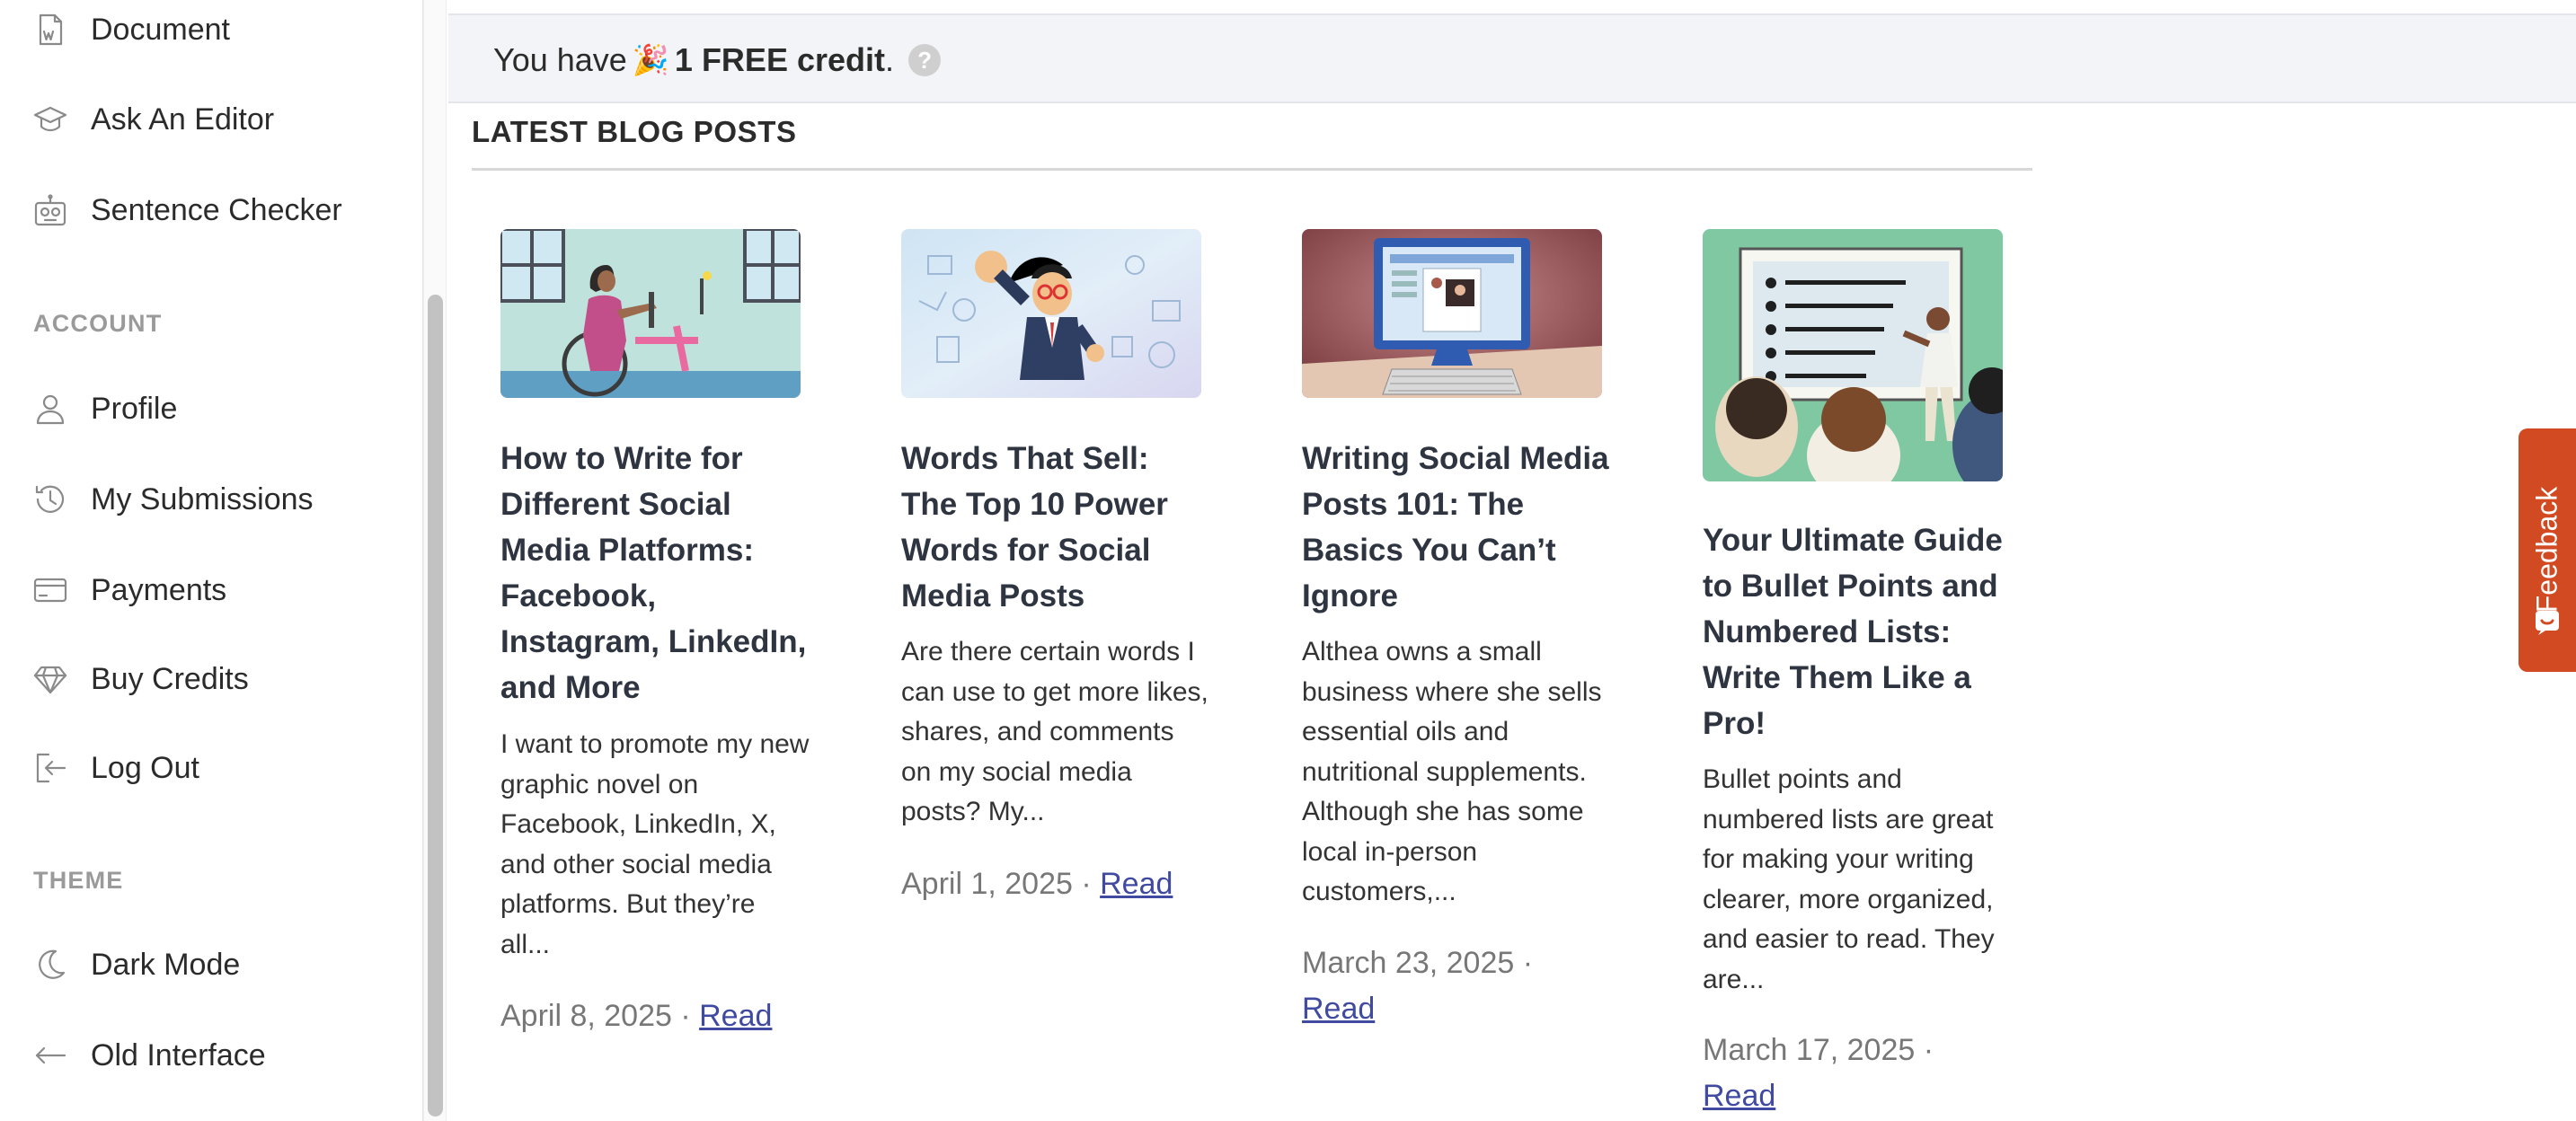  What do you see at coordinates (183, 119) in the screenshot?
I see `sidebar-item-label: Ask An Editor` at bounding box center [183, 119].